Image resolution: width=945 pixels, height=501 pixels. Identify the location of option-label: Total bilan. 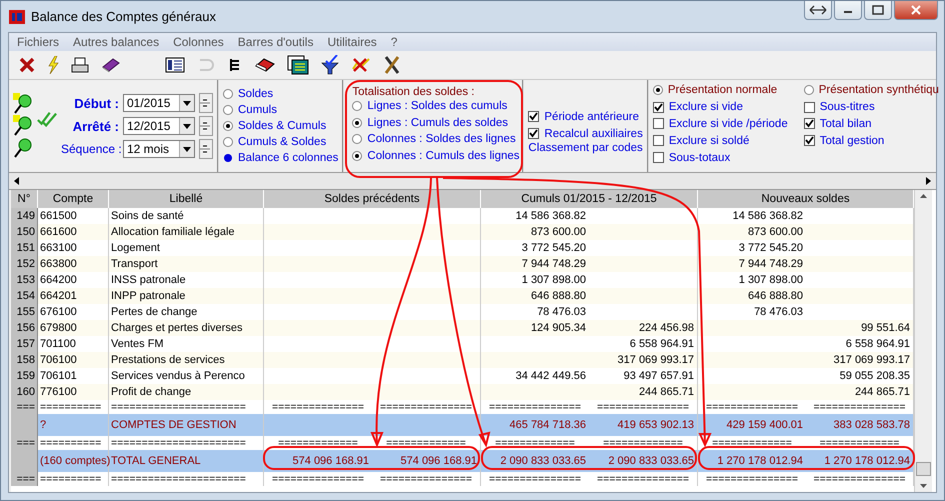
(846, 124).